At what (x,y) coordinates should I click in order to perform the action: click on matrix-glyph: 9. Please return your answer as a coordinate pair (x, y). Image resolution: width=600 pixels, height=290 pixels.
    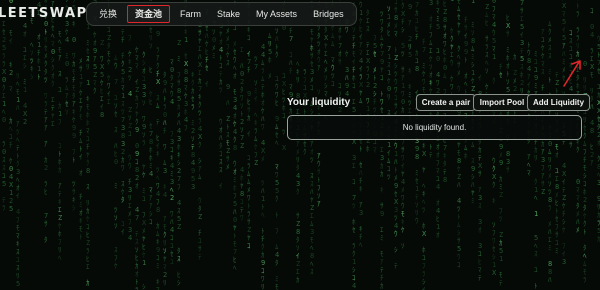
    Looking at the image, I should click on (193, 171).